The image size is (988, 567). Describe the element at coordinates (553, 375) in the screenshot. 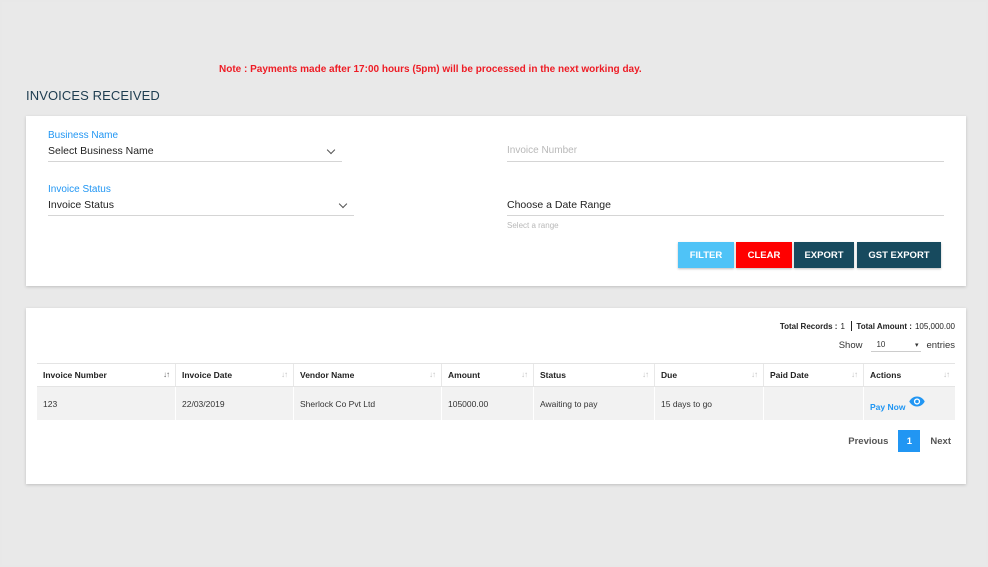

I see `column-header-label: Status` at that location.